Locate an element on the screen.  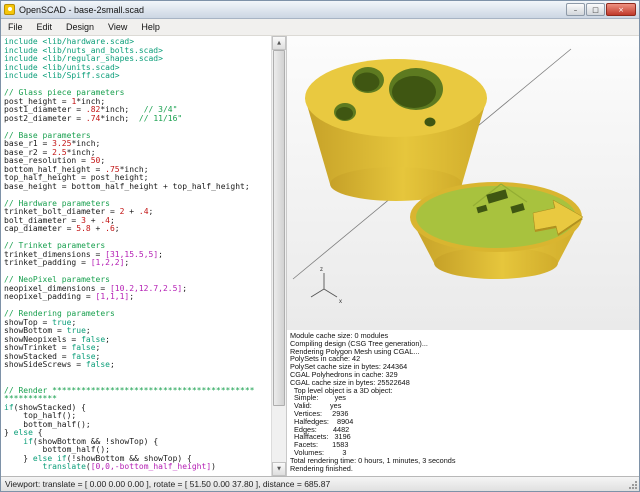
window-controls: – □ × is located at coordinates (601, 9).